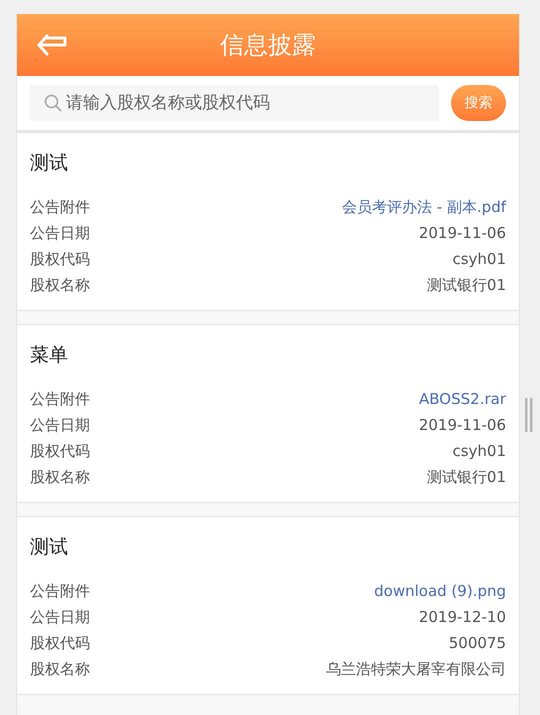 Image resolution: width=540 pixels, height=715 pixels. I want to click on search-field: 请输入股权名称或股权代码, so click(234, 103).